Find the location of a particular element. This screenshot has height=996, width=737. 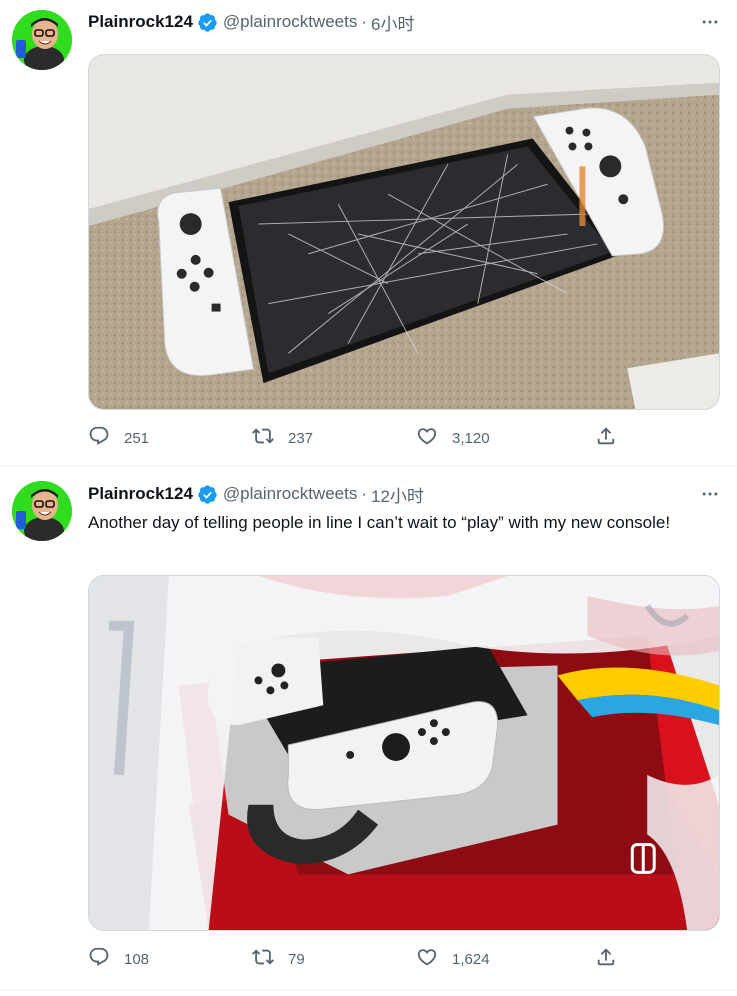

timestamp: 12小时 is located at coordinates (397, 494).